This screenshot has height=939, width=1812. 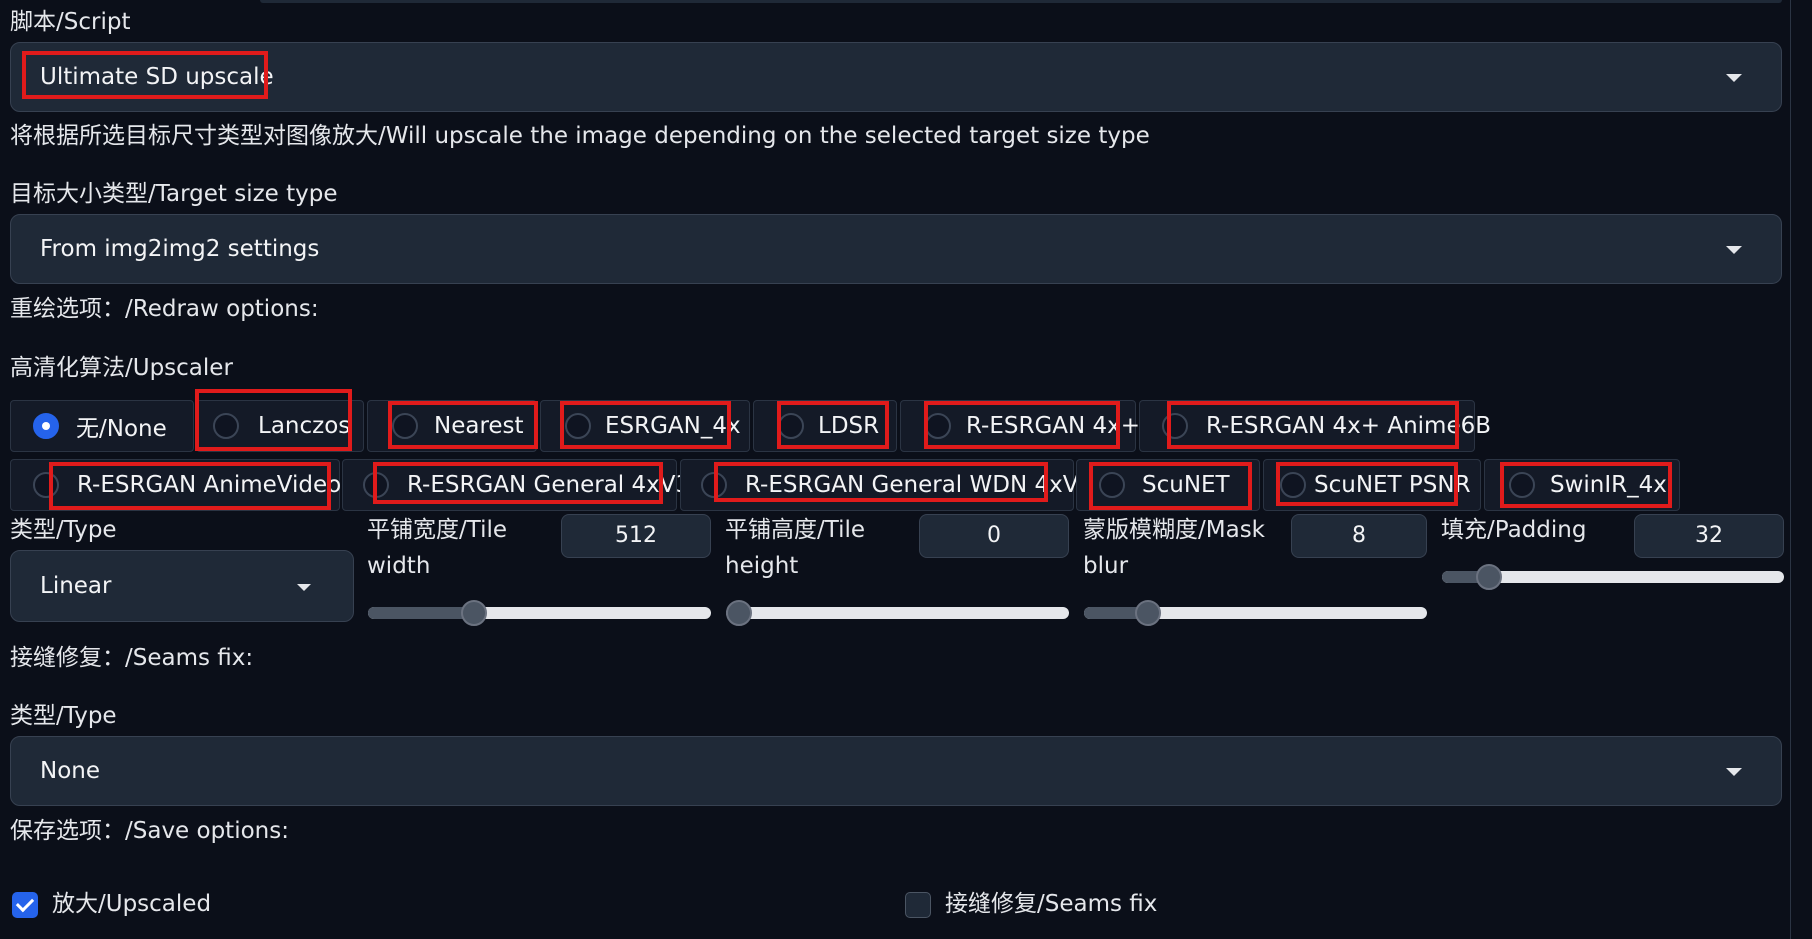 What do you see at coordinates (1186, 485) in the screenshot?
I see `upscaler-option-label: ScuNET` at bounding box center [1186, 485].